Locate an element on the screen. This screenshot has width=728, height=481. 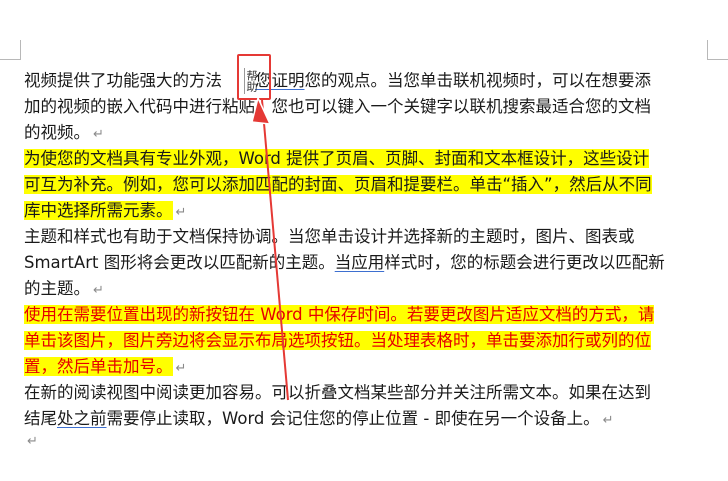
text-line: 可互为补充。例如，您可以添加匹配的封面、页眉和提要栏。单击“插入”，然后从不同 is located at coordinates (369, 185).